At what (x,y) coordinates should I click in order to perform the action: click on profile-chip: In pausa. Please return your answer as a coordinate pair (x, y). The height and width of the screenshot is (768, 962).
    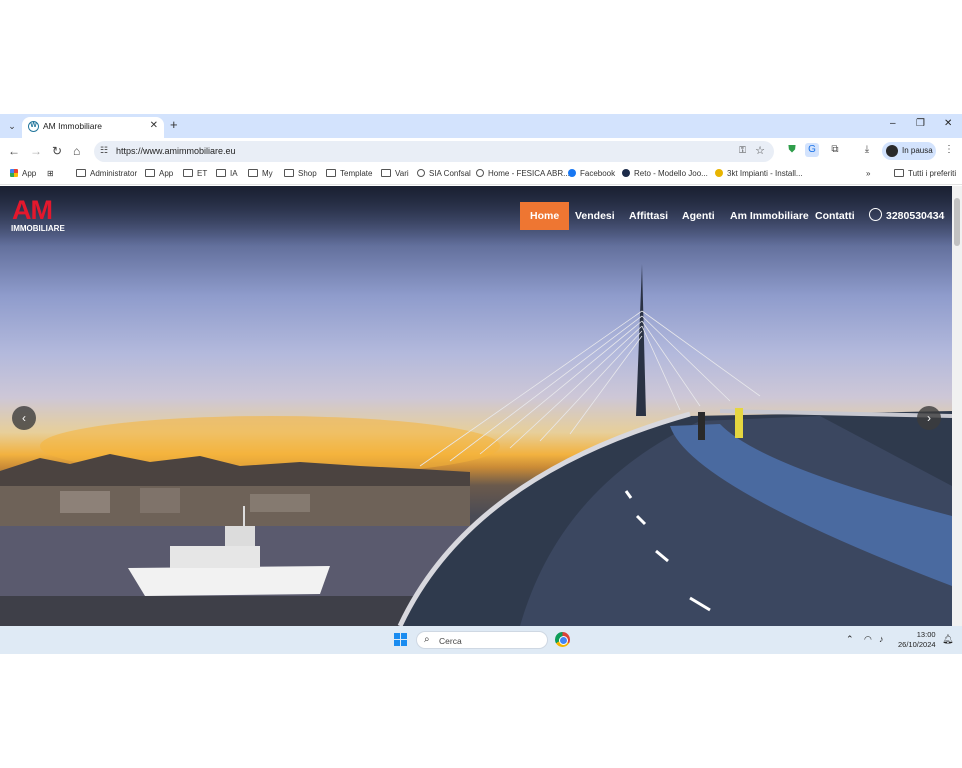
    Looking at the image, I should click on (909, 151).